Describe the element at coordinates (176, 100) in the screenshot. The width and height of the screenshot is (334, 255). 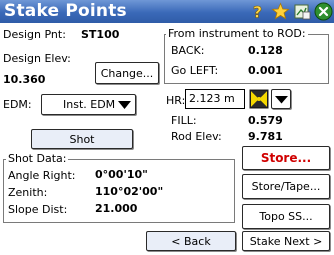
I see `hr-label: HR:` at that location.